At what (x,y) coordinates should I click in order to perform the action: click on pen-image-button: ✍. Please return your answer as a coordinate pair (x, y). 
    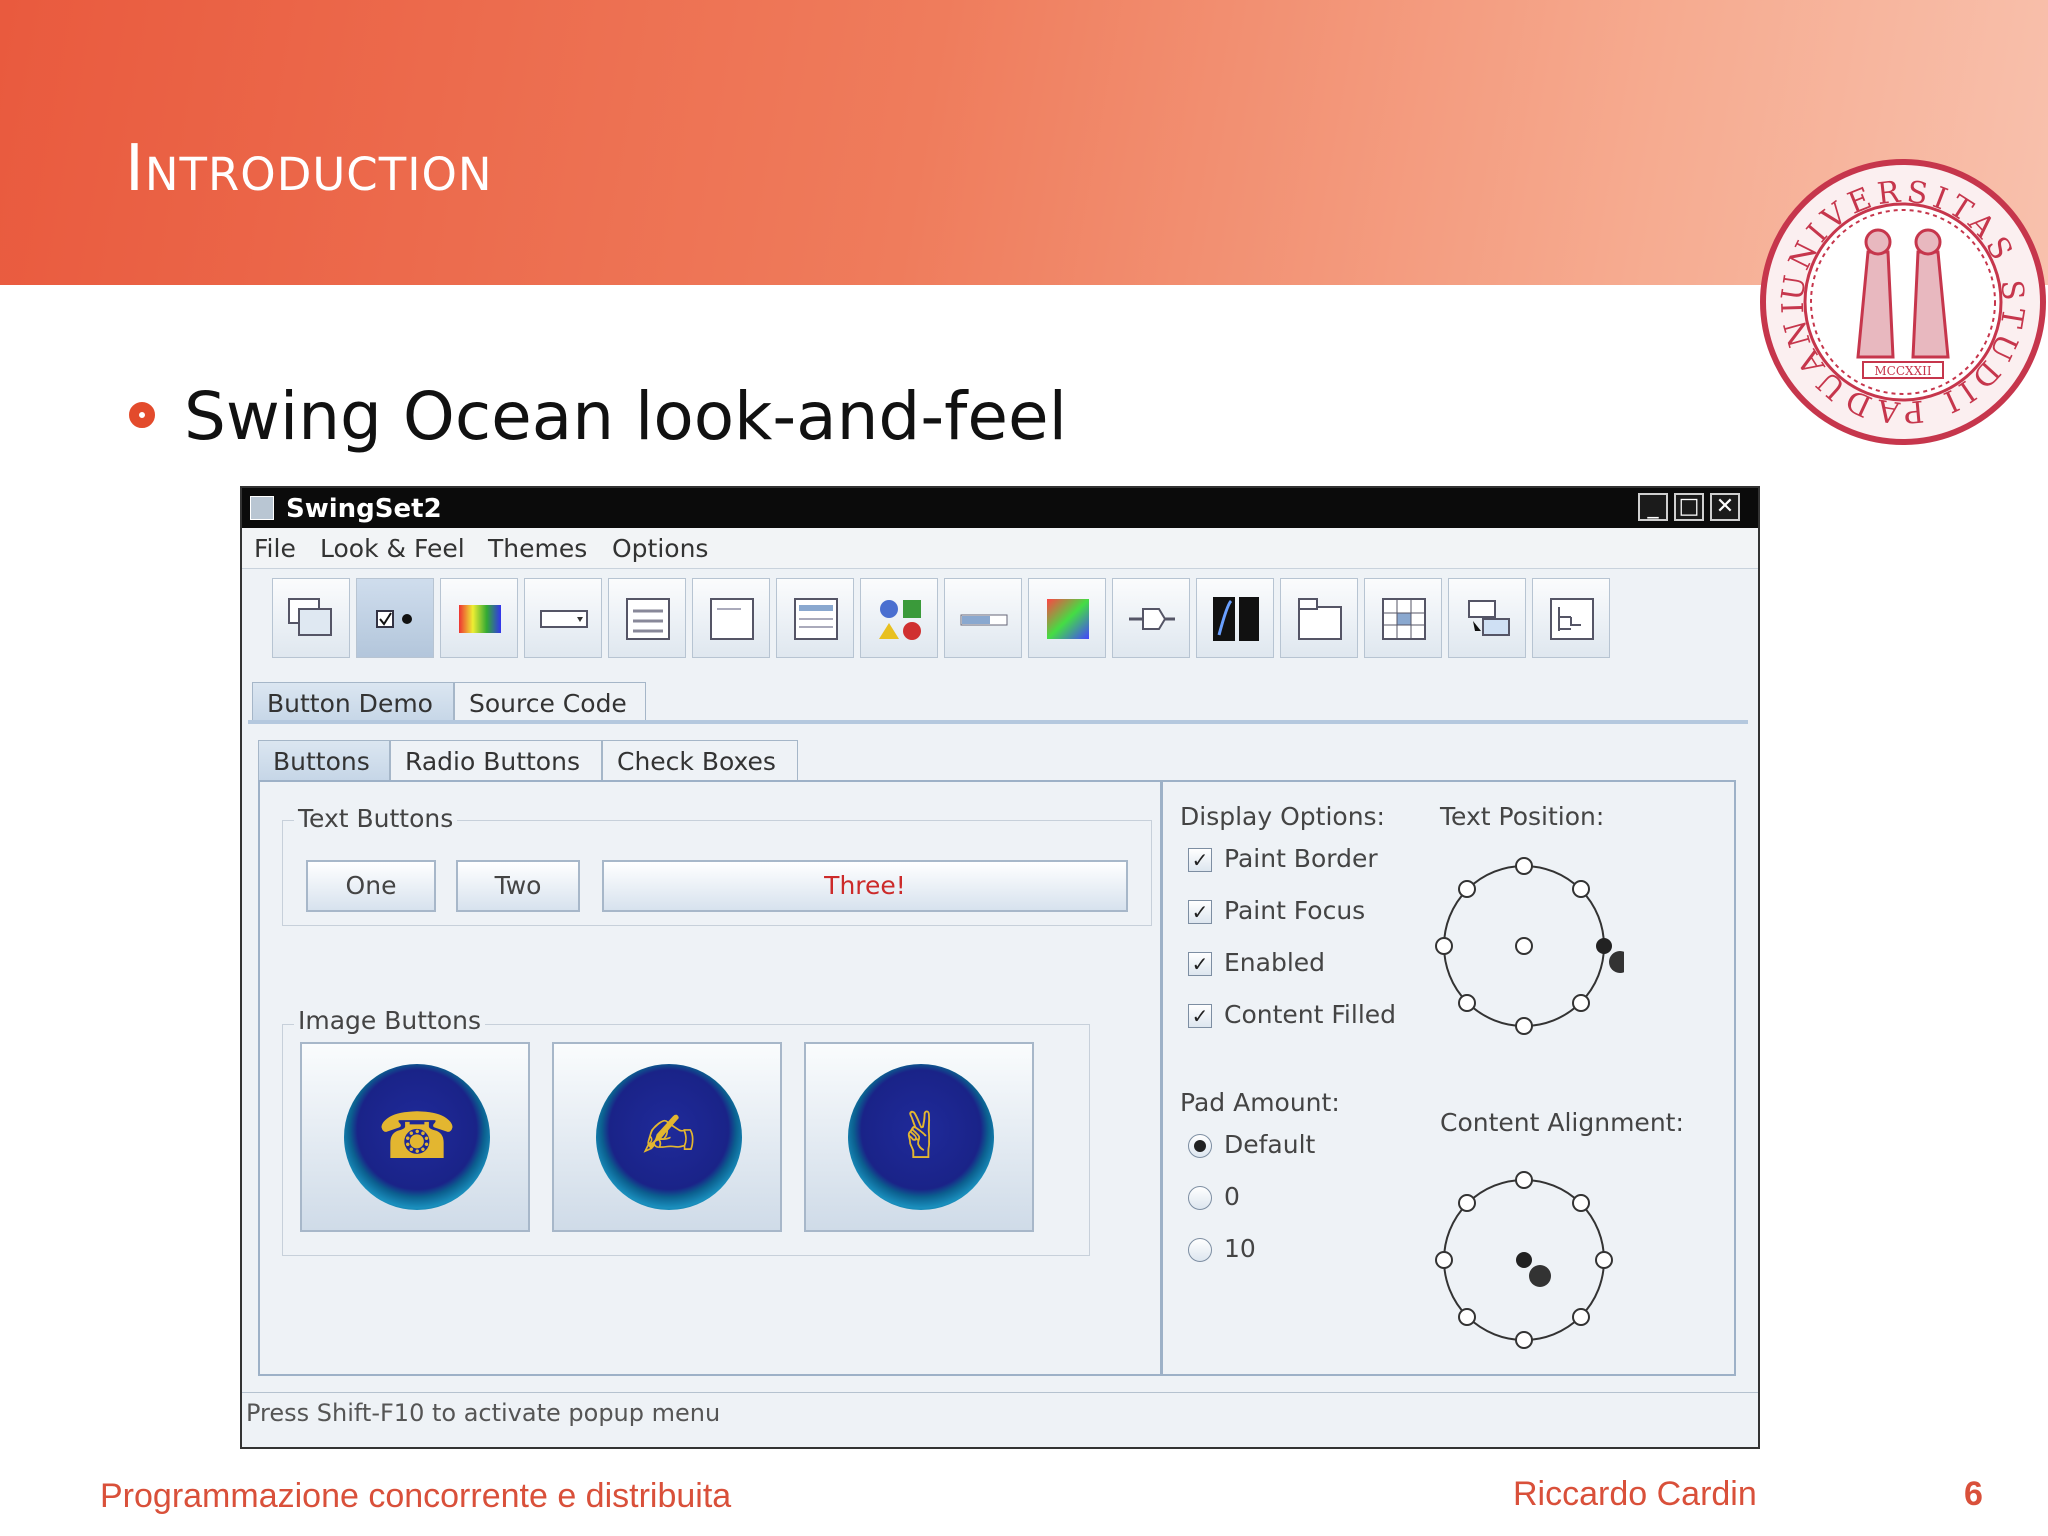
    Looking at the image, I should click on (667, 1137).